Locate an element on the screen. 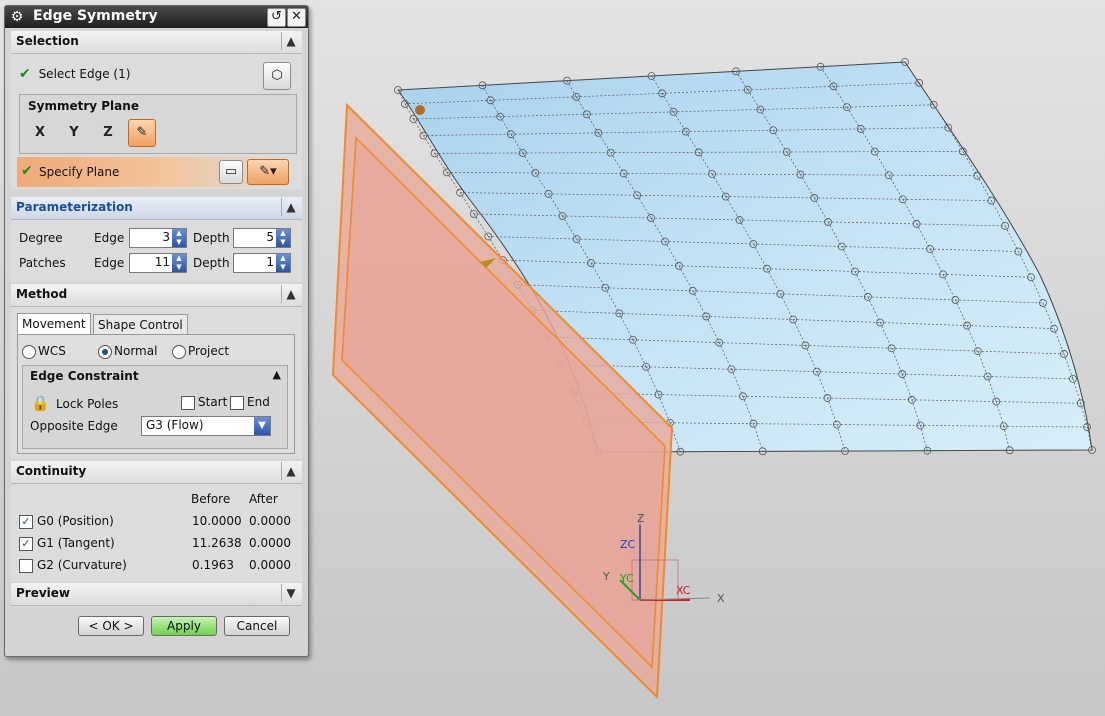 Image resolution: width=1105 pixels, height=716 pixels. gear-icon: ⚙ is located at coordinates (17, 17).